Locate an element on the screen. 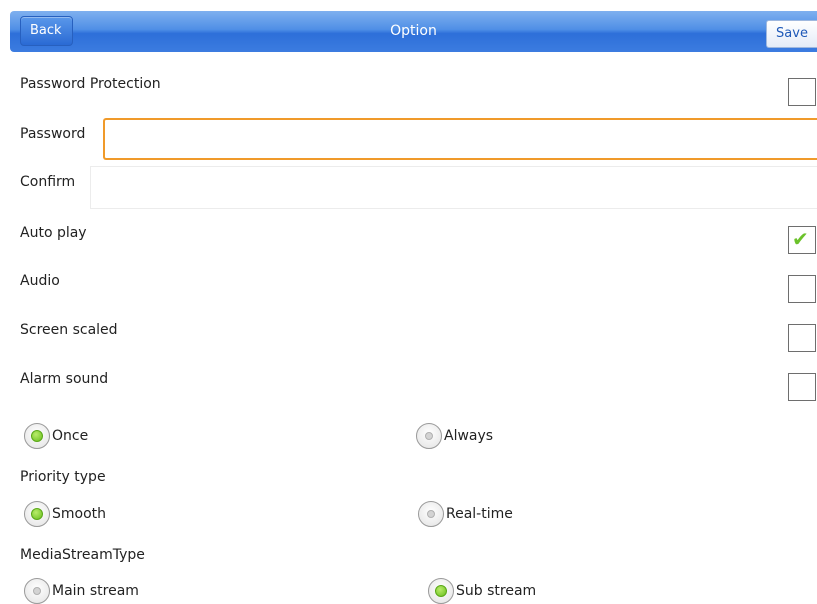 Image resolution: width=817 pixels, height=604 pixels. title-bar: Option Back Save is located at coordinates (408, 31).